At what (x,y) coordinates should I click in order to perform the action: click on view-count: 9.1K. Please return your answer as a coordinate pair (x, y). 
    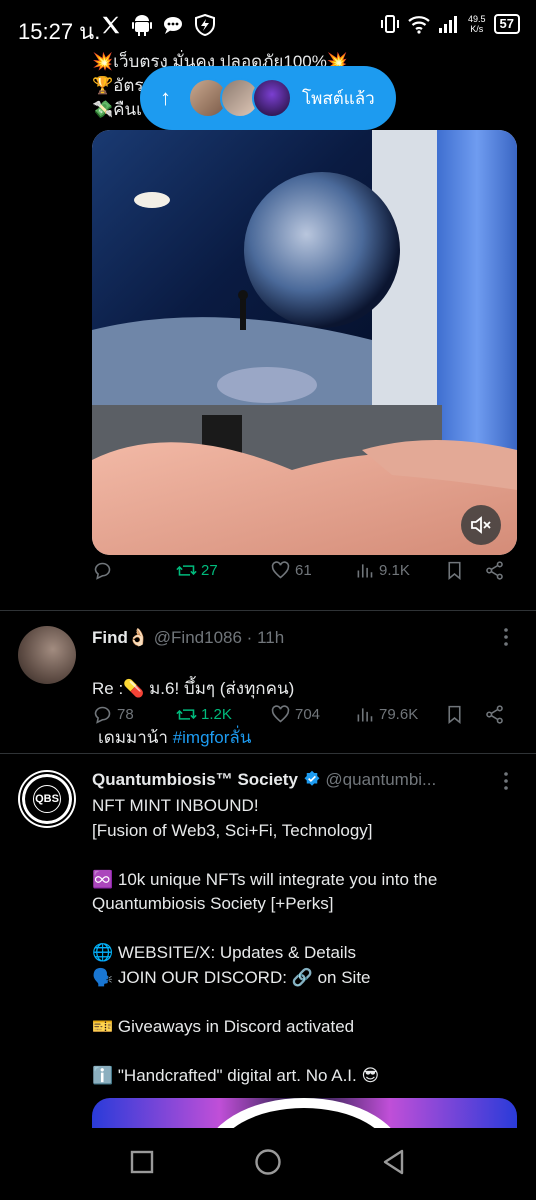
    Looking at the image, I should click on (394, 570).